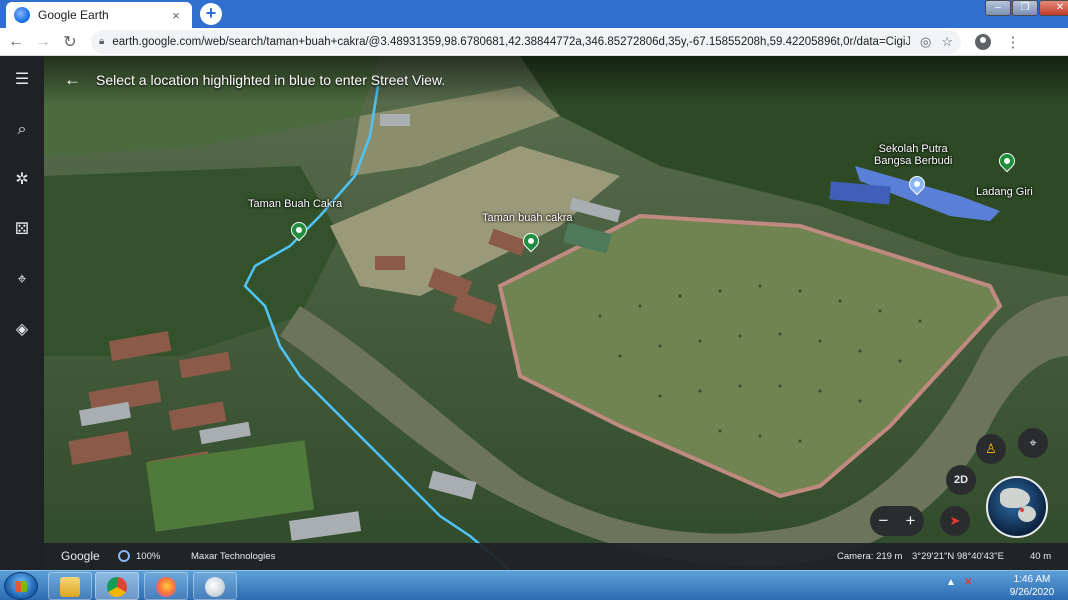 This screenshot has height=600, width=1068. I want to click on browser-menu-icon: ⋮, so click(1013, 42).